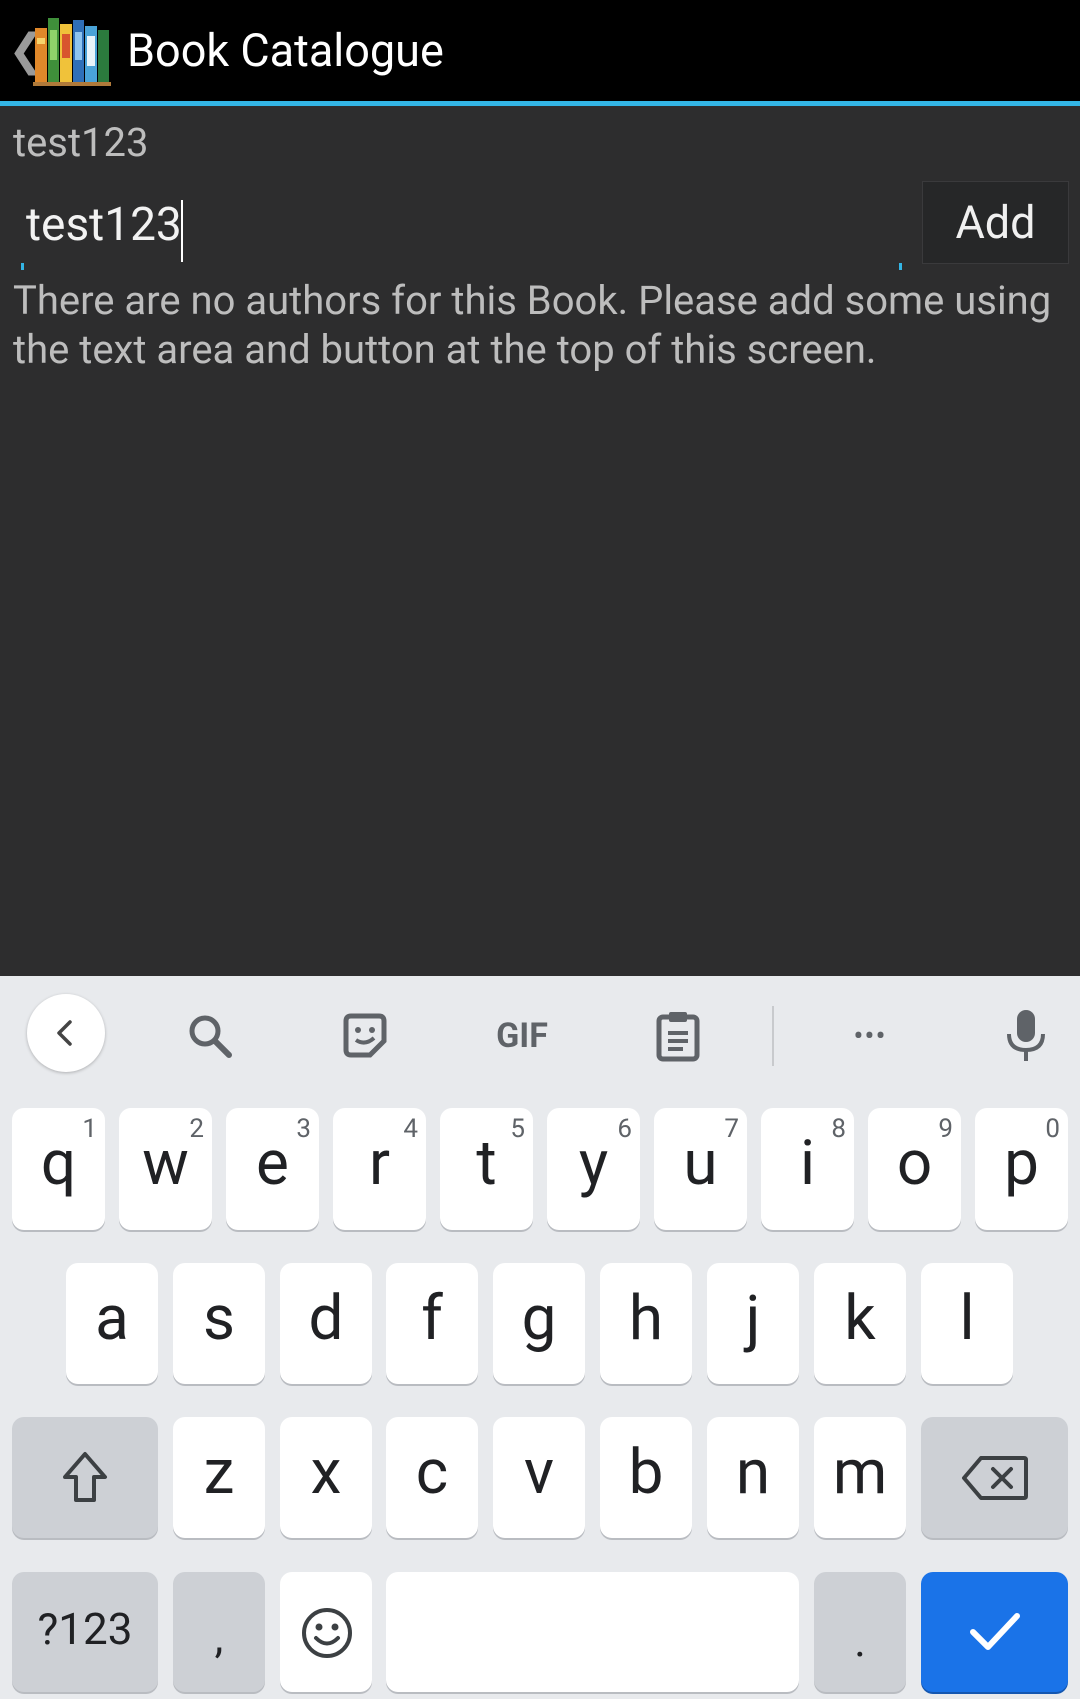  I want to click on key-b: b, so click(646, 1477).